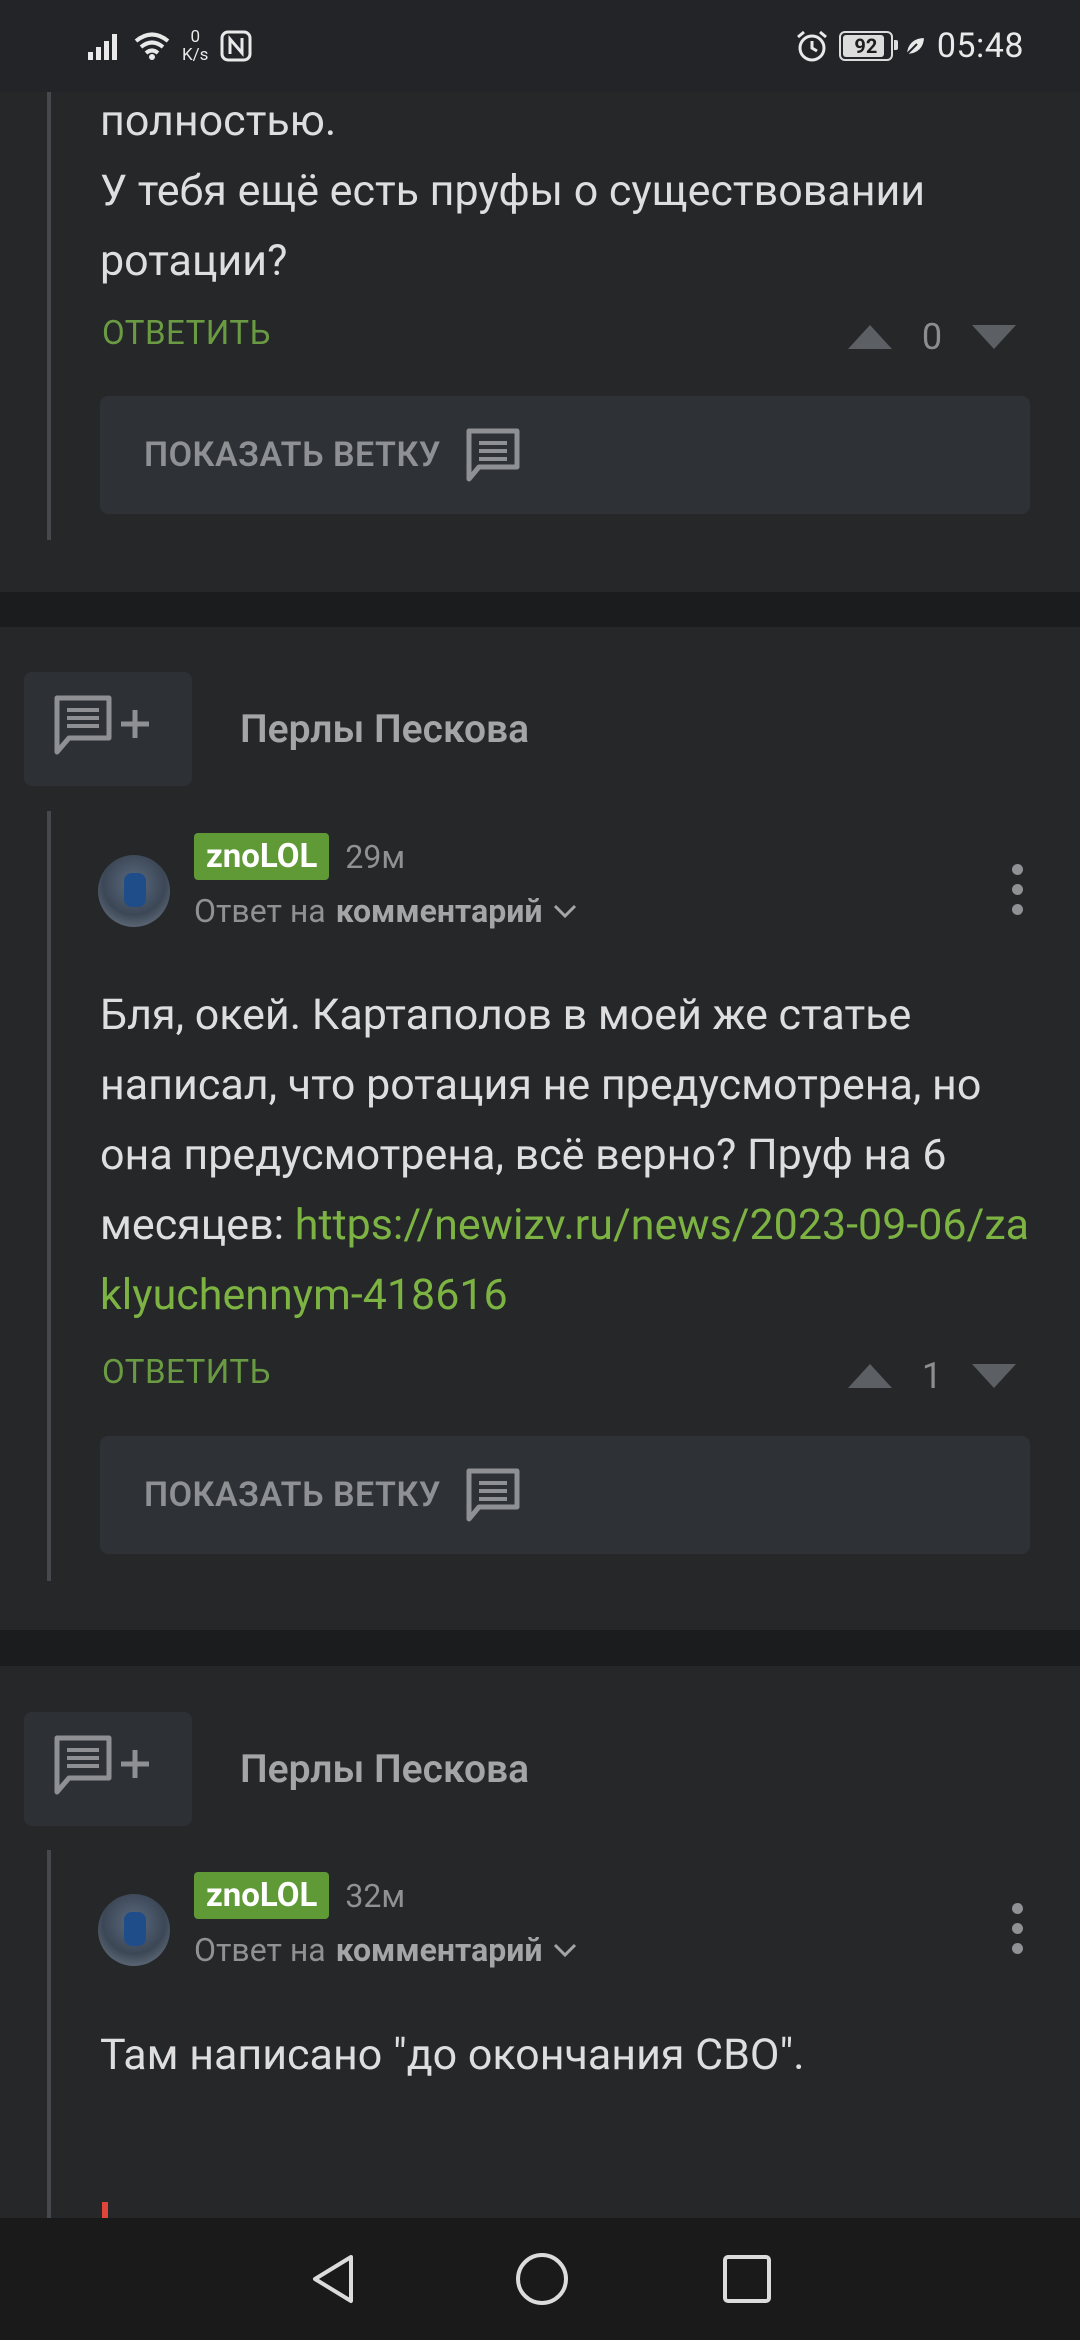 Image resolution: width=1080 pixels, height=2340 pixels. I want to click on scroll-marker, so click(105, 2210).